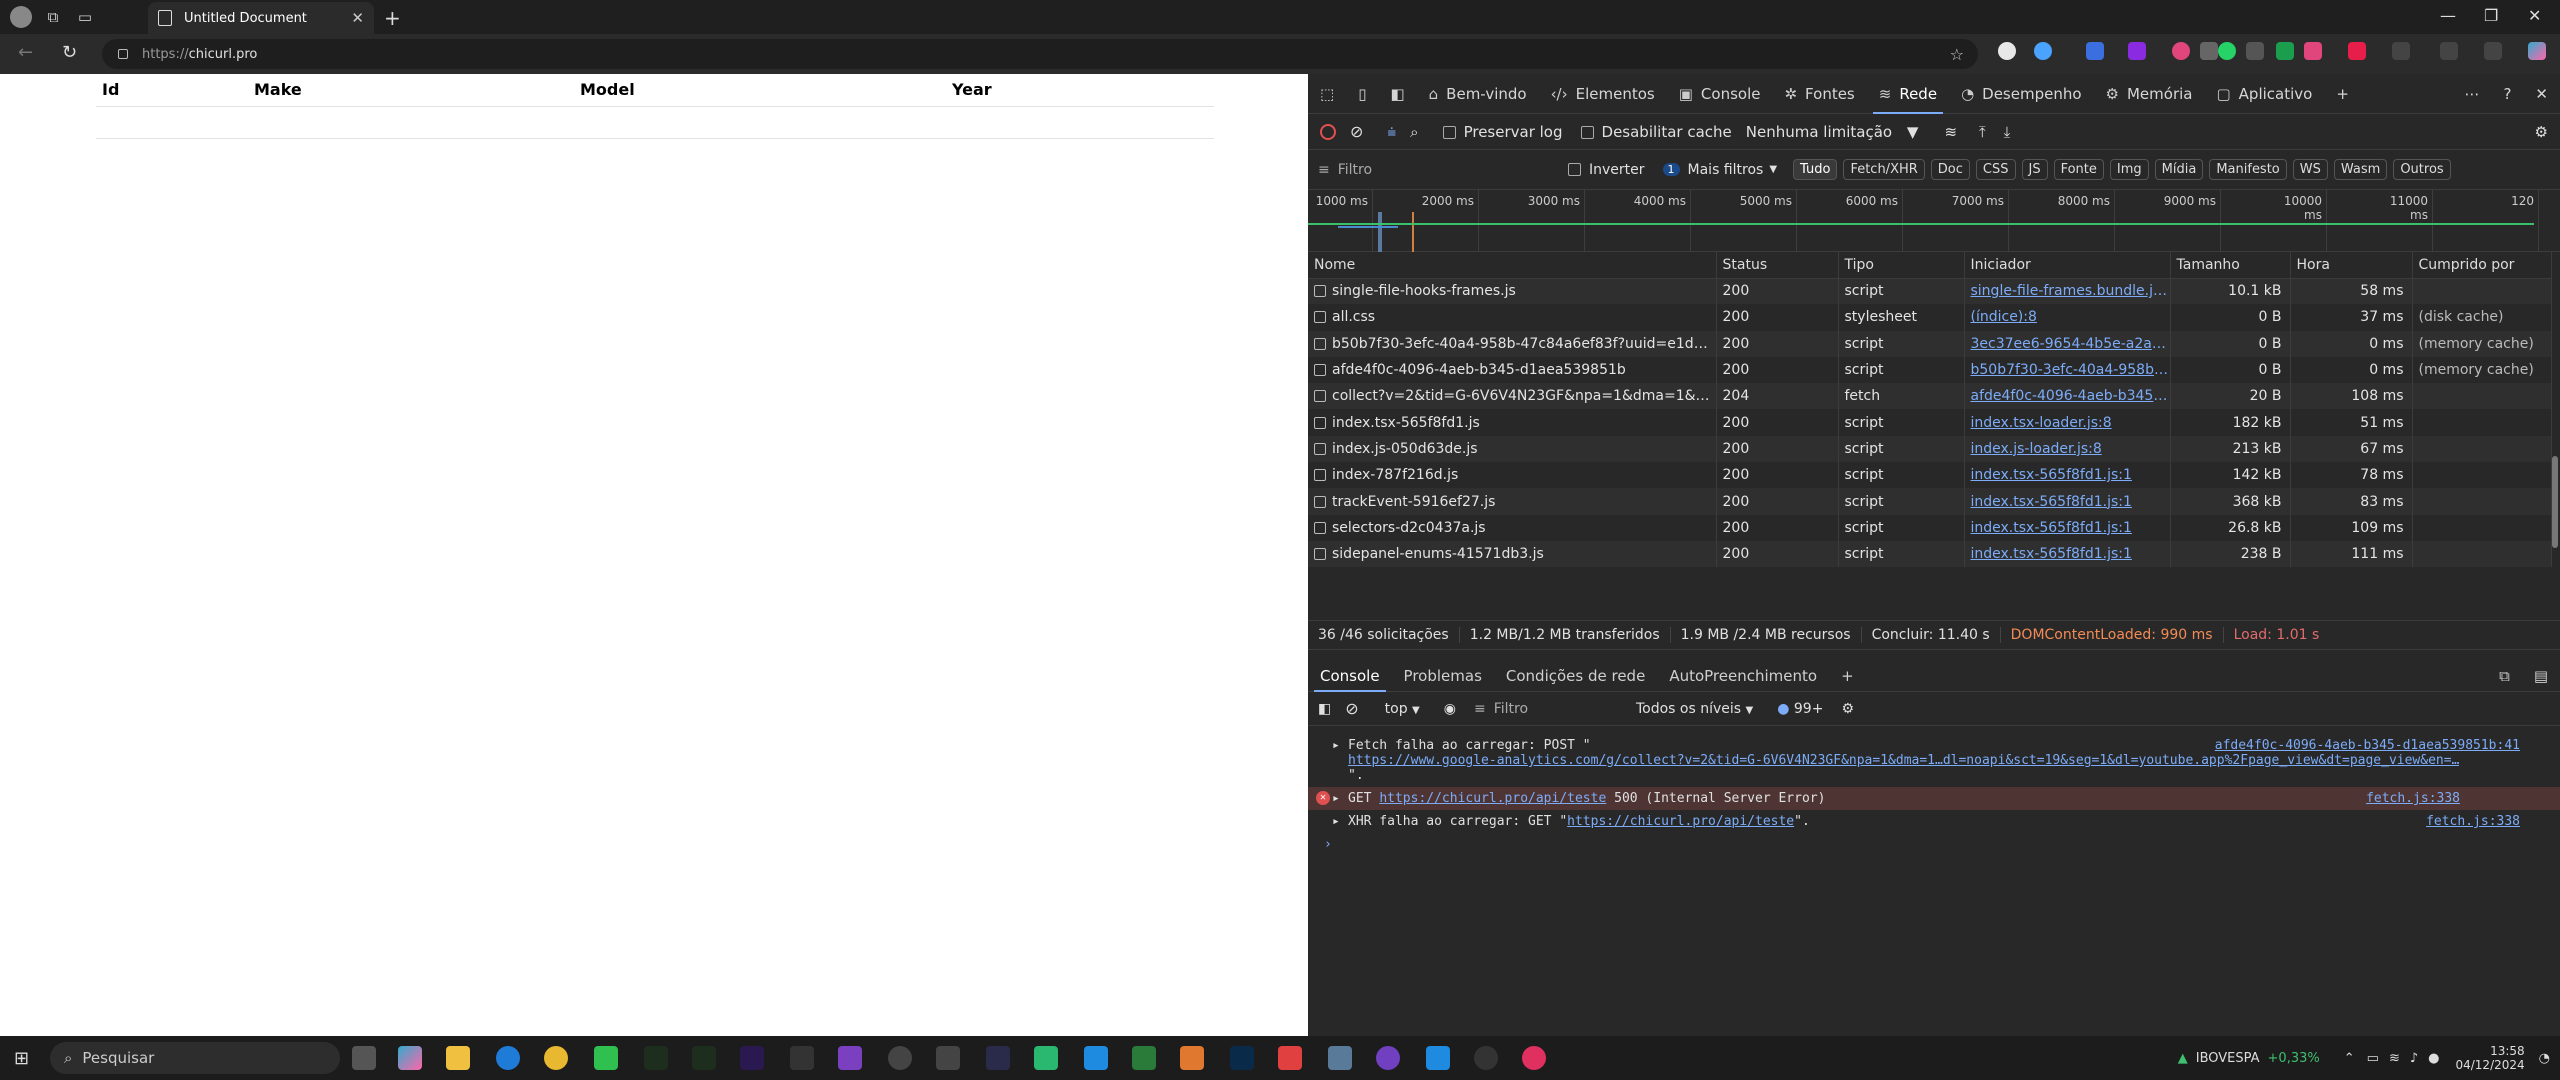 This screenshot has height=1080, width=2560. What do you see at coordinates (69, 52) in the screenshot?
I see `reload-icon: ↻` at bounding box center [69, 52].